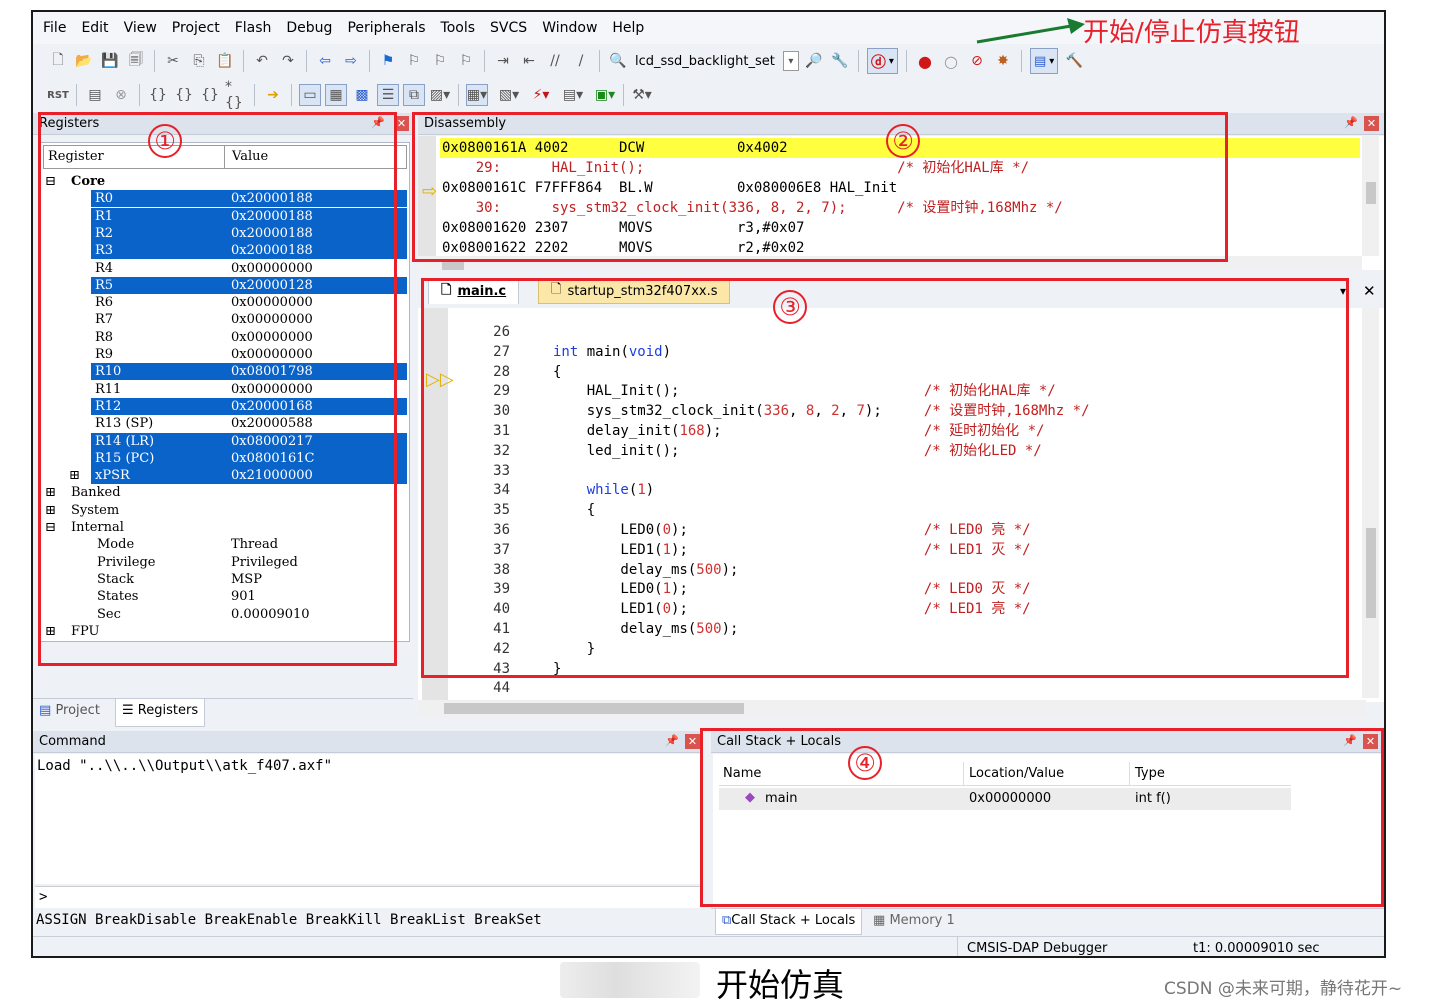  Describe the element at coordinates (642, 95) in the screenshot. I see `toolbox-icon: ⚒▾` at that location.